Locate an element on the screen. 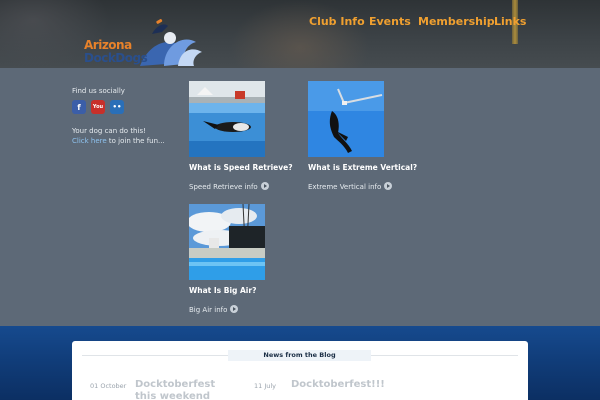 Image resolution: width=600 pixels, height=400 pixels. speed-retrieve-image is located at coordinates (227, 119).